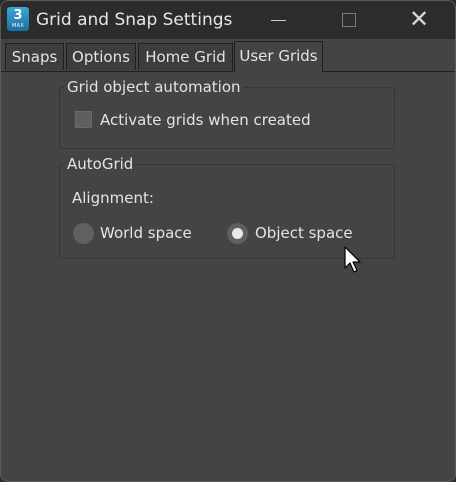  What do you see at coordinates (18, 15) in the screenshot?
I see `app-icon-number: 3` at bounding box center [18, 15].